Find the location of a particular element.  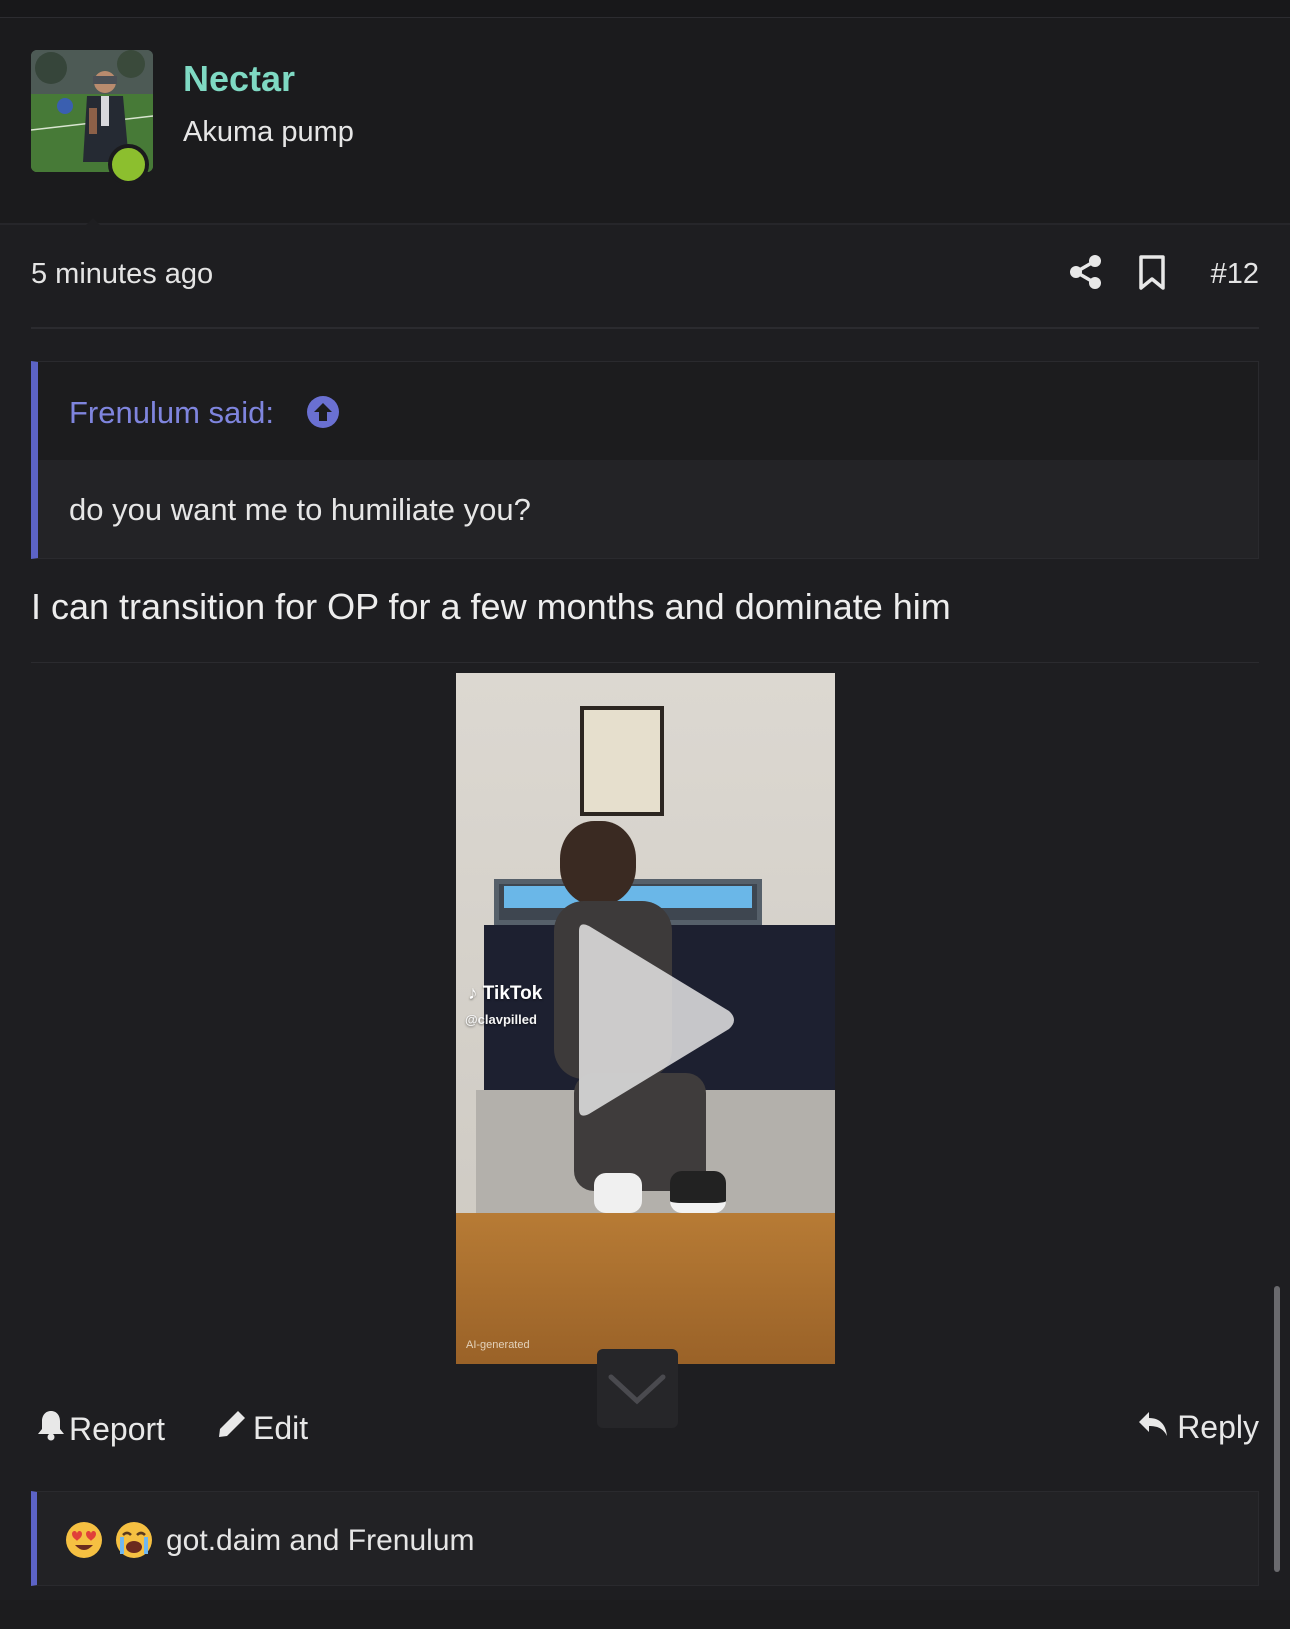

report-label: Report is located at coordinates (117, 1428).